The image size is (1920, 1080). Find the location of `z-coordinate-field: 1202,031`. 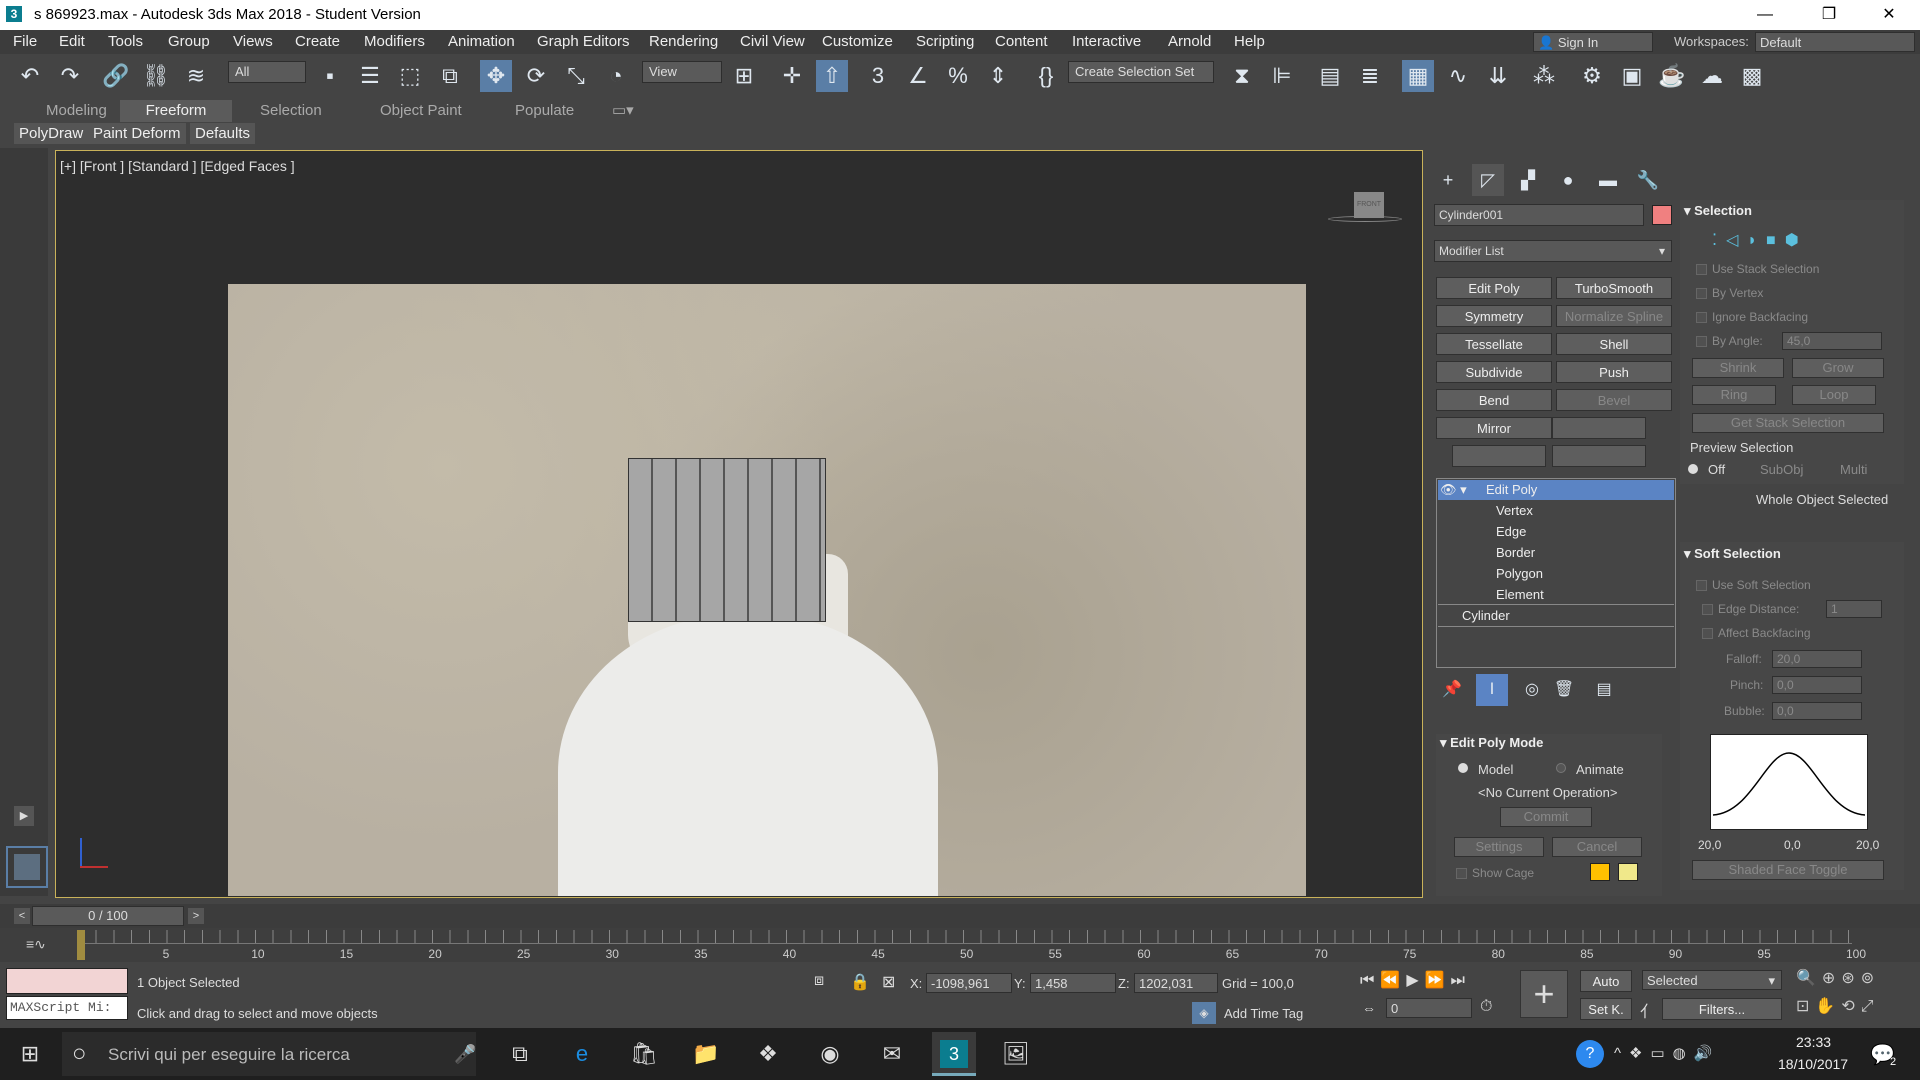

z-coordinate-field: 1202,031 is located at coordinates (1176, 983).